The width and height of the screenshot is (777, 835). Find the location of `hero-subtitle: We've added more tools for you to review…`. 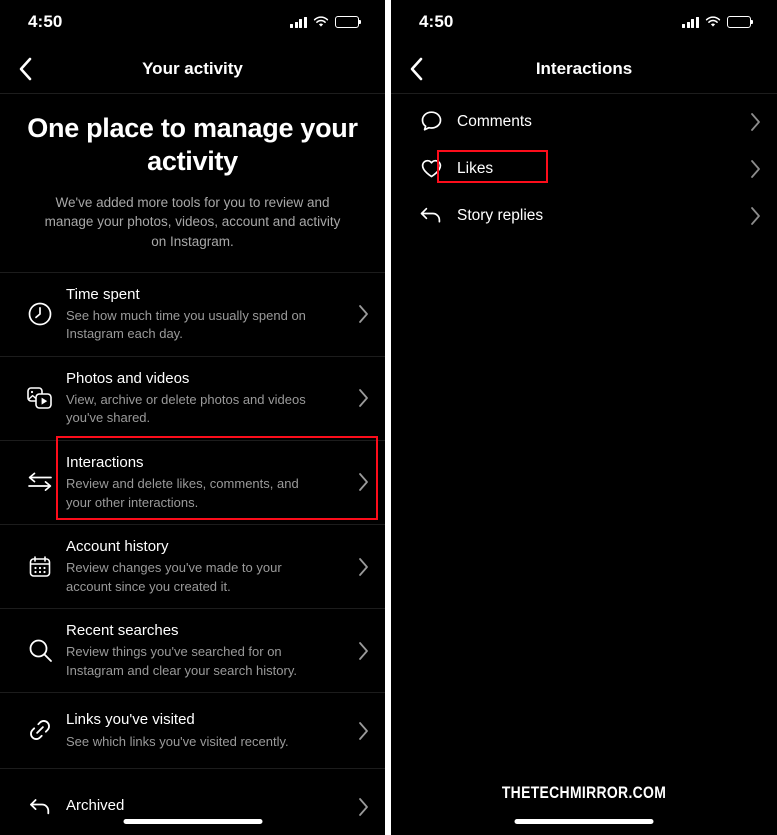

hero-subtitle: We've added more tools for you to review… is located at coordinates (192, 221).